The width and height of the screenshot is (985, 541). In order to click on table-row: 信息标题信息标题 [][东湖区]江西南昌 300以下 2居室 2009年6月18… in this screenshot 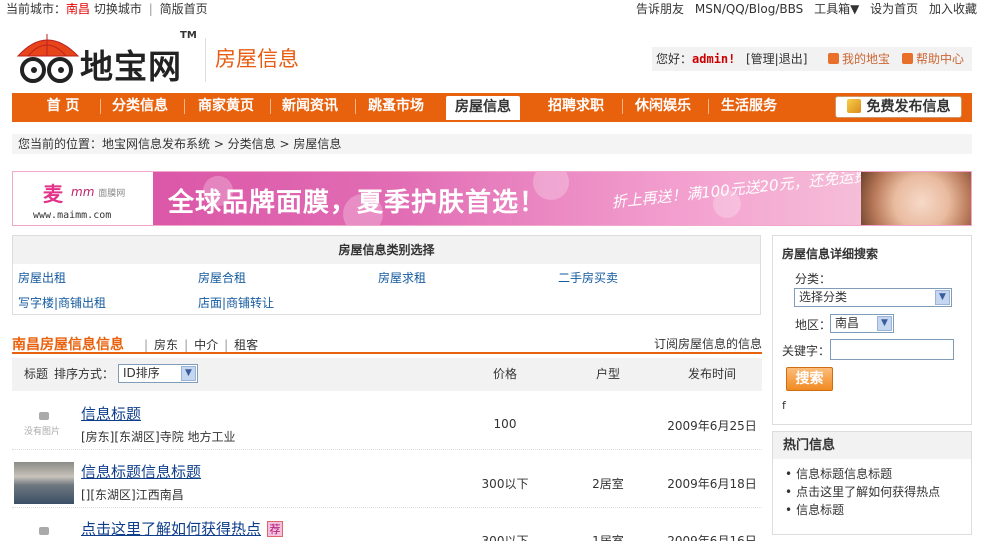, I will do `click(387, 482)`.